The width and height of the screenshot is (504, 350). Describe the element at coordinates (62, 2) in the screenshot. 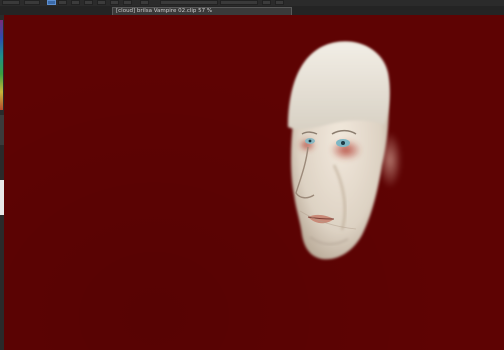

I see `transform-icon` at that location.